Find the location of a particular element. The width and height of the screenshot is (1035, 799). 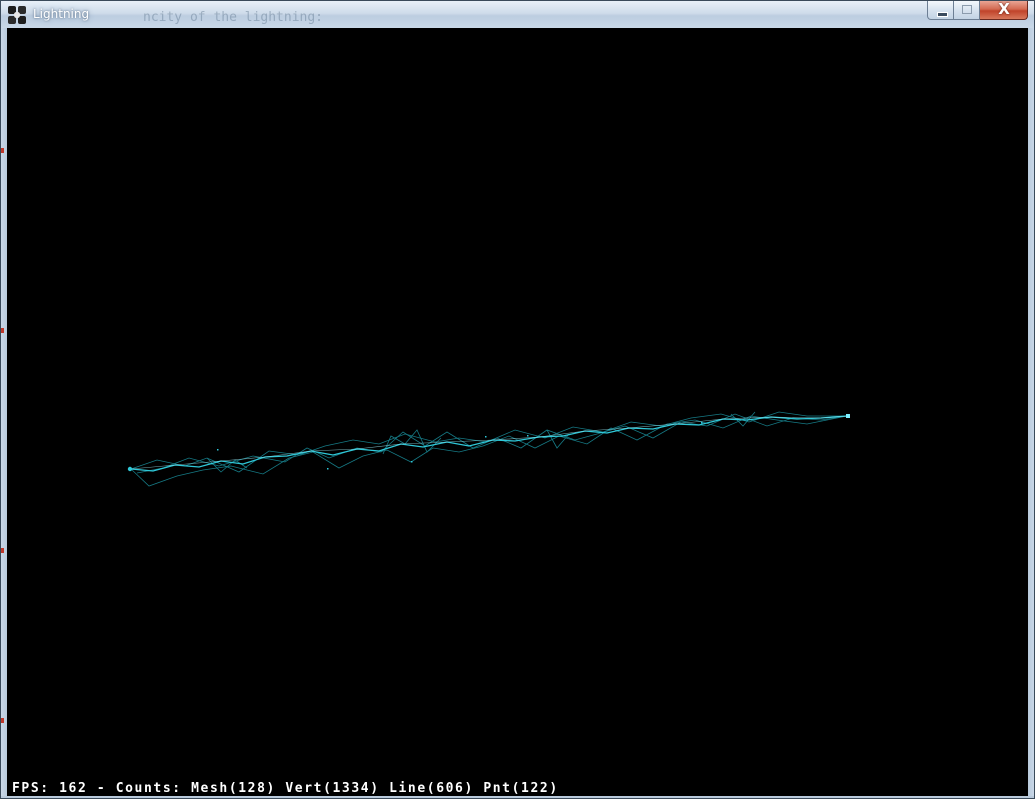

close-icon: X is located at coordinates (1004, 9).